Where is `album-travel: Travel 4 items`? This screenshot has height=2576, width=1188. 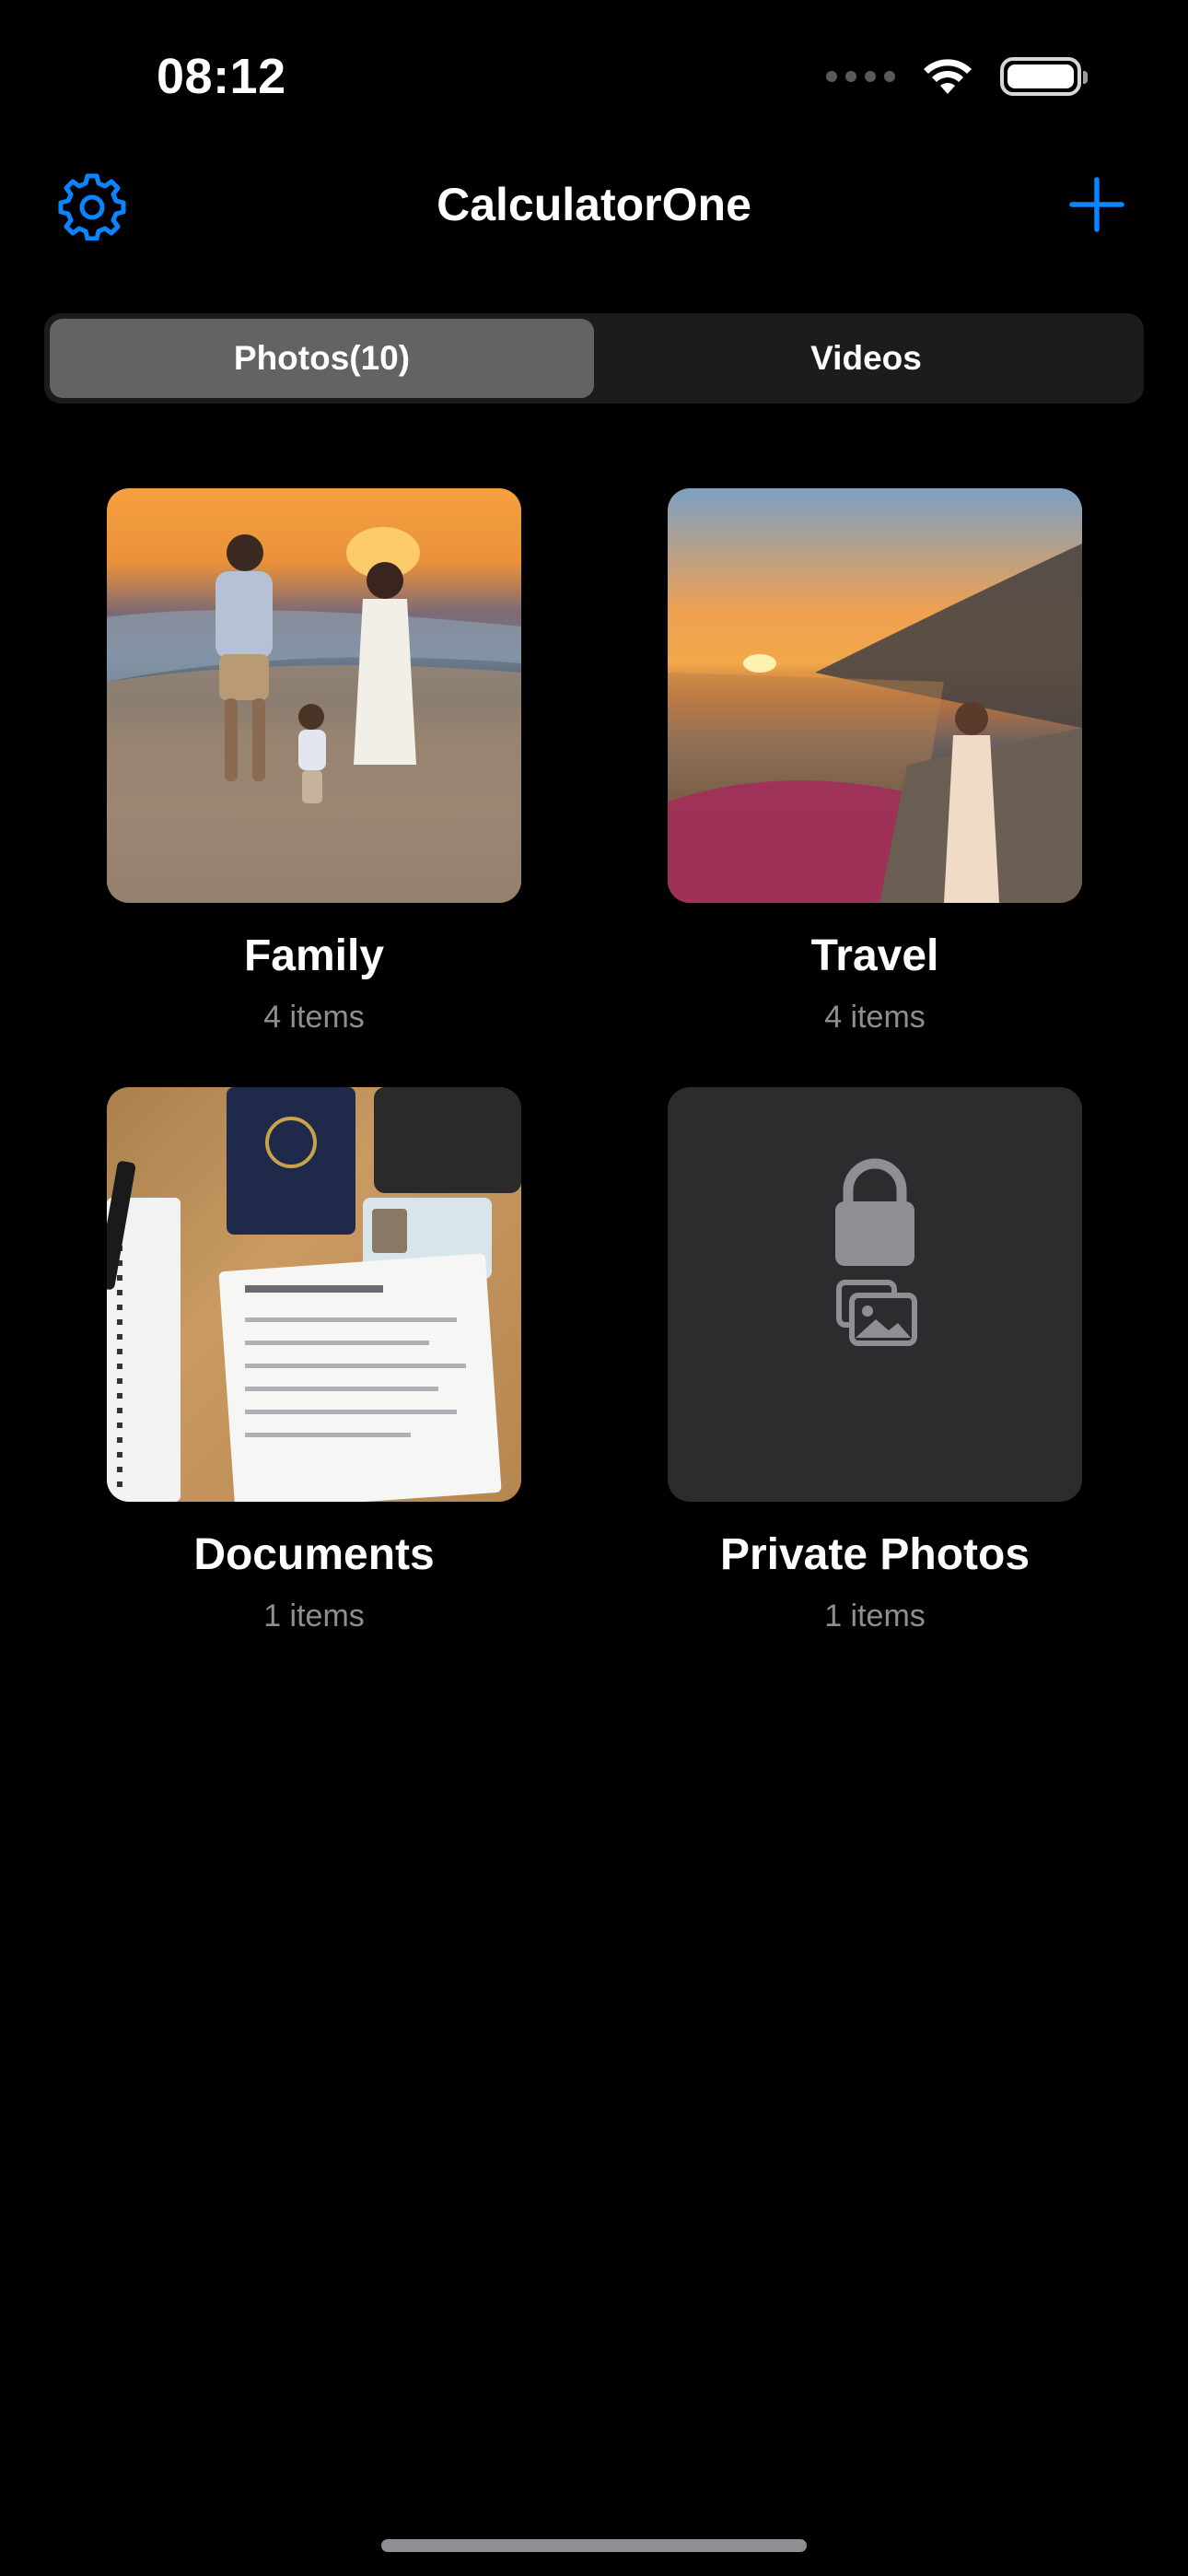
album-travel: Travel 4 items is located at coordinates (875, 762).